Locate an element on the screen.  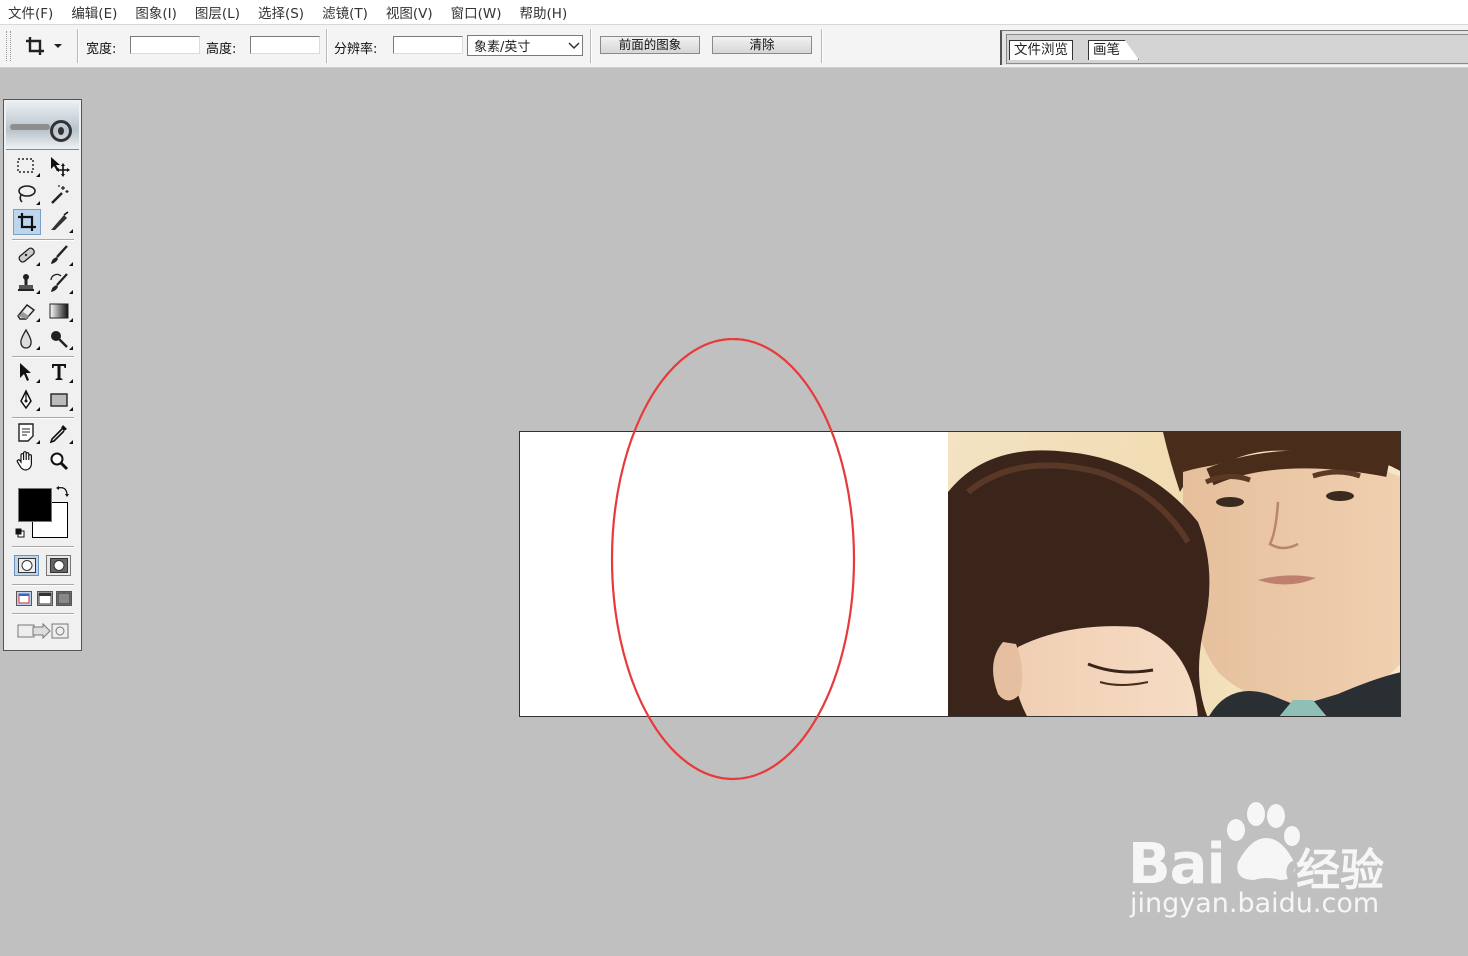
type-tool is located at coordinates (59, 372).